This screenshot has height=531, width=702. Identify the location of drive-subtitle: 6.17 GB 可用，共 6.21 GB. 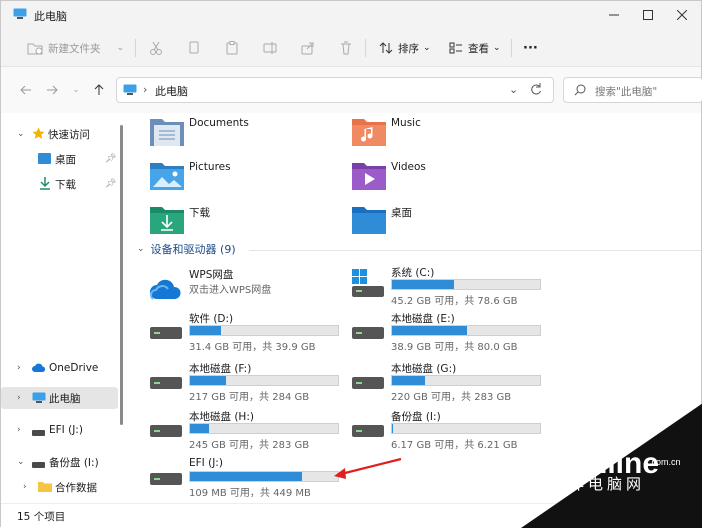
(454, 445).